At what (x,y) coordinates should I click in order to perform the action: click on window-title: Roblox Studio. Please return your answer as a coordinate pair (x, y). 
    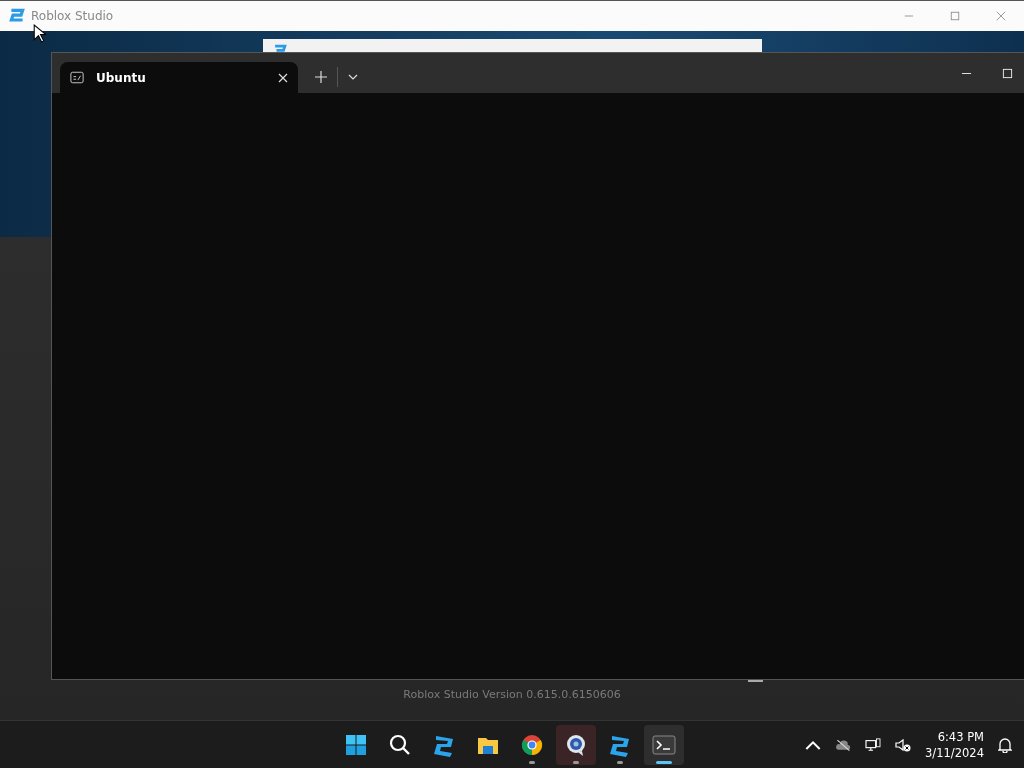
    Looking at the image, I should click on (72, 16).